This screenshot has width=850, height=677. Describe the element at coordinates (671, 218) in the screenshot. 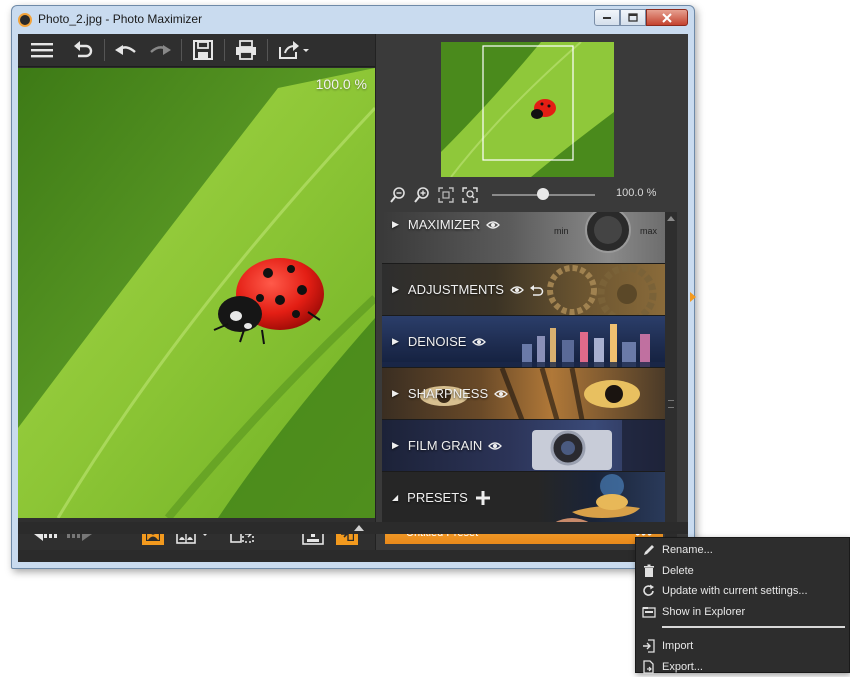

I see `scroll-up-icon` at that location.